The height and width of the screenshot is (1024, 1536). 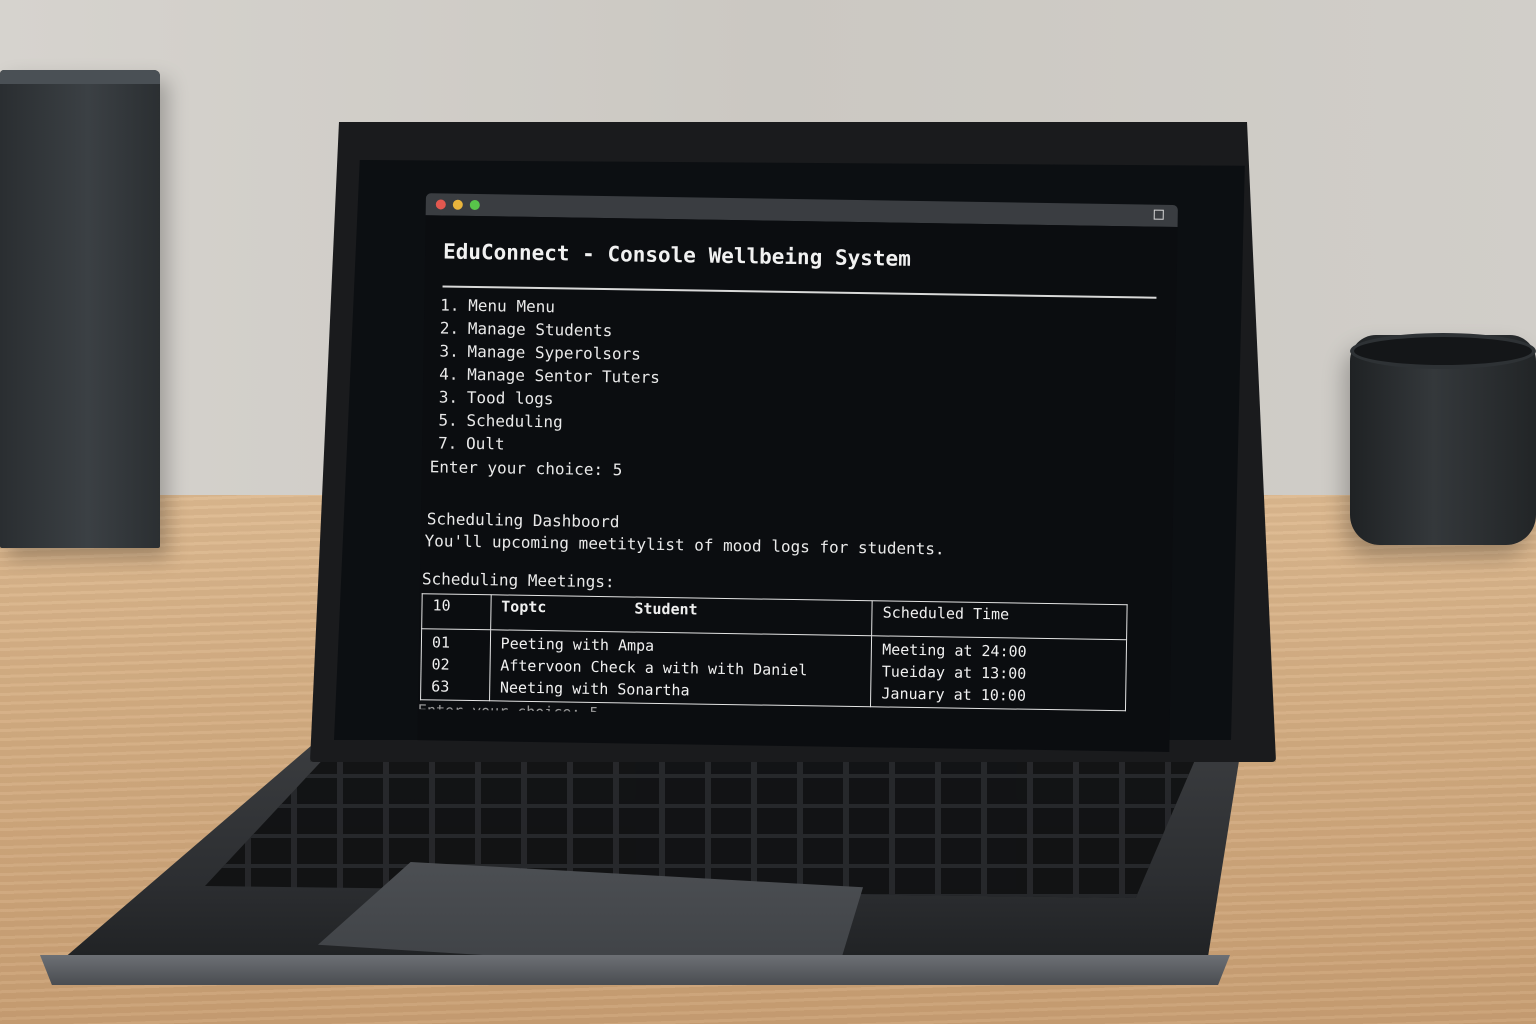 I want to click on header-id: 10, so click(x=456, y=611).